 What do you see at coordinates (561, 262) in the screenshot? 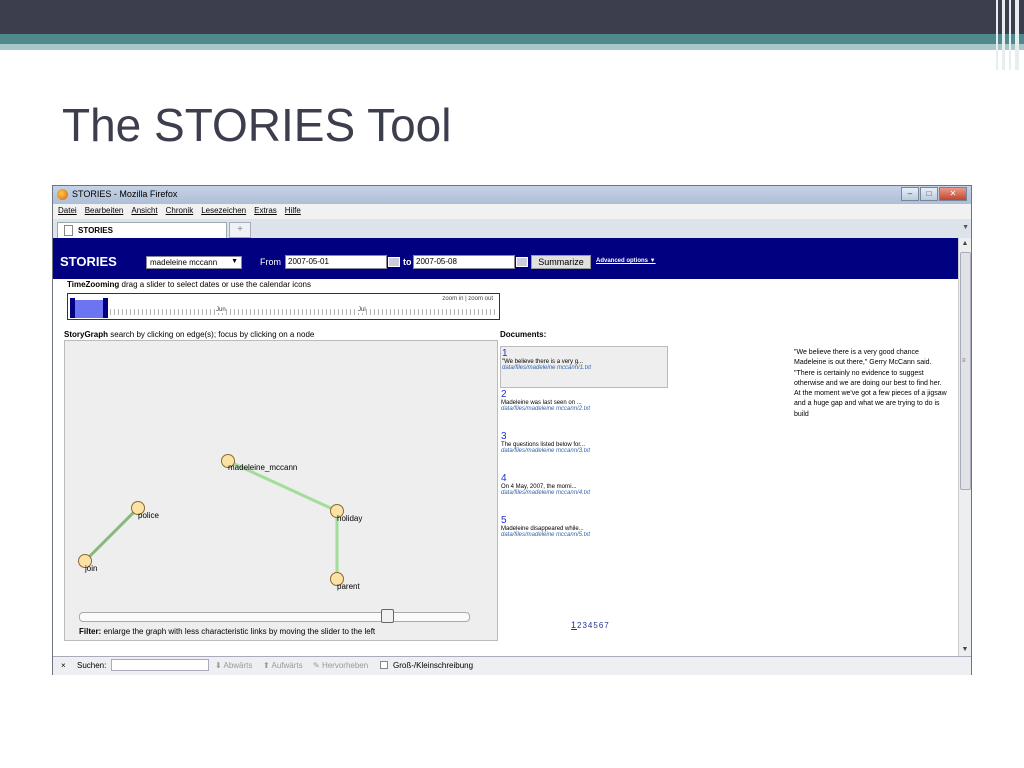
I see `summarize-button: Summarize` at bounding box center [561, 262].